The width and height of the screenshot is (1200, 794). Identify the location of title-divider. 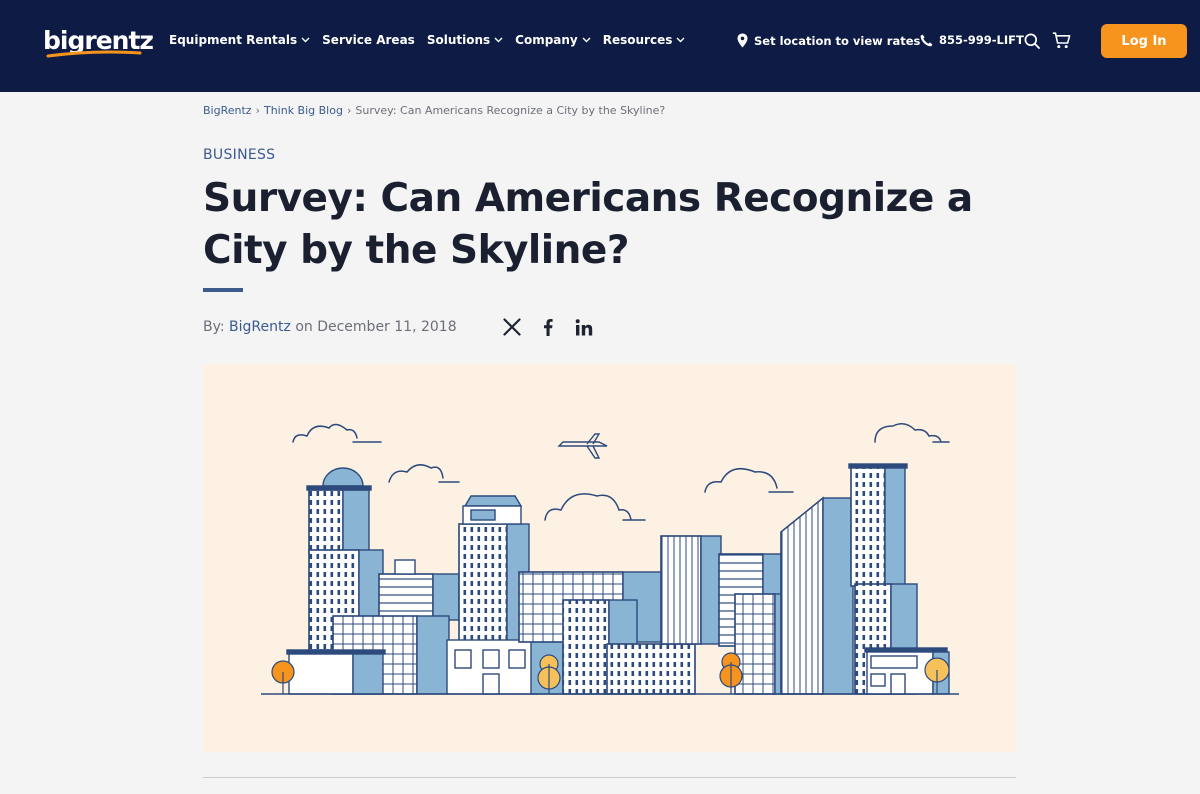
(223, 290).